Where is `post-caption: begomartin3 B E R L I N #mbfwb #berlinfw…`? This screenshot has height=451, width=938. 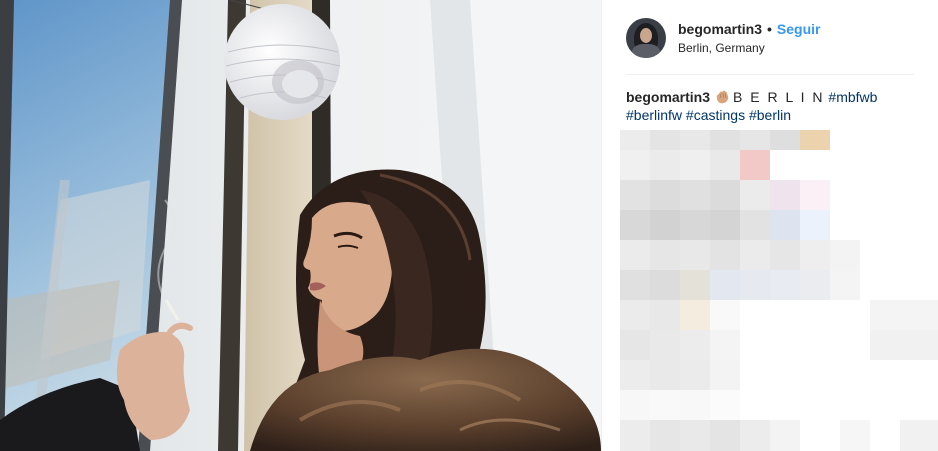
post-caption: begomartin3 B E R L I N #mbfwb #berlinfw… is located at coordinates (772, 106).